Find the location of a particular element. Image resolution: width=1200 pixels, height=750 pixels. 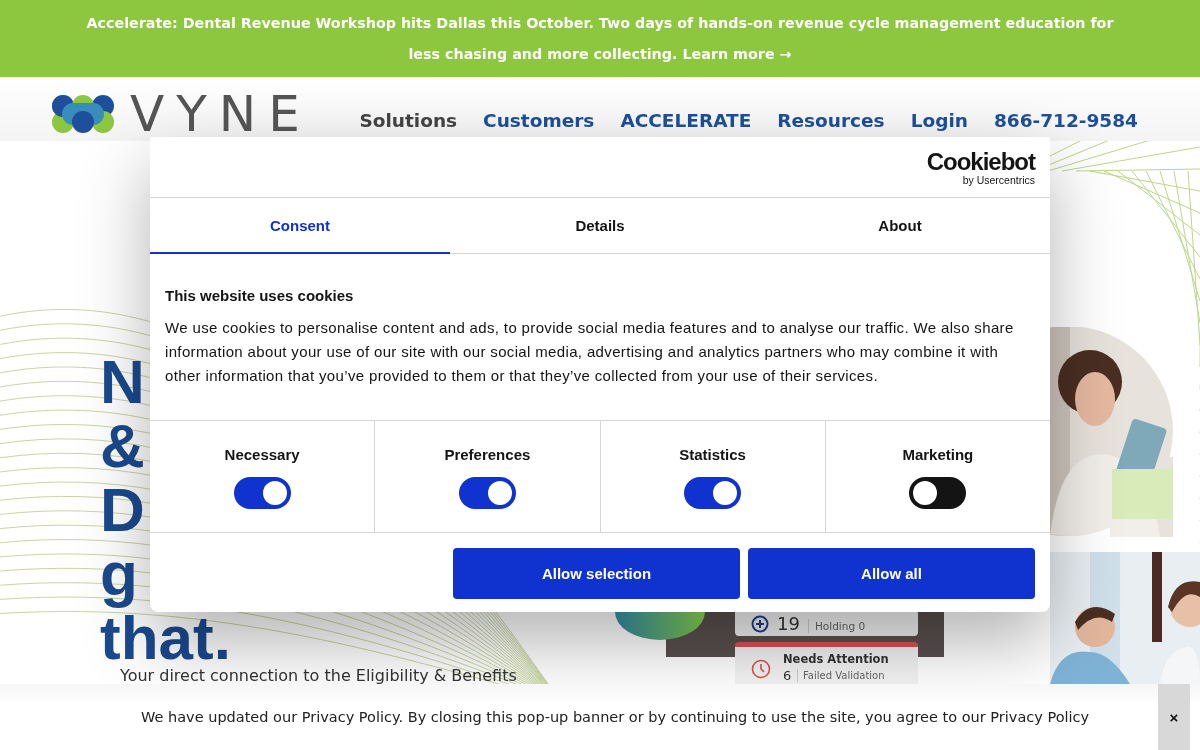

plus-circle-icon is located at coordinates (760, 624).